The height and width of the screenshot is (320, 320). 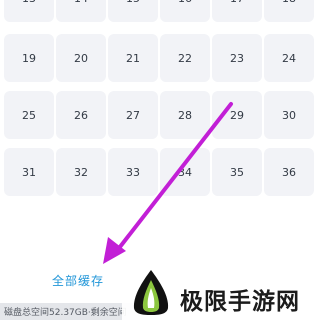 I want to click on episode-number: 23, so click(x=237, y=58).